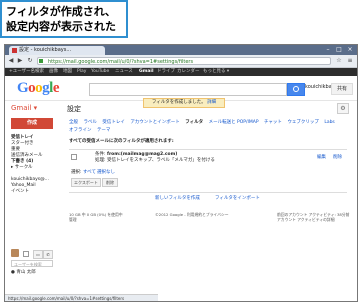 This screenshot has width=360, height=306. Describe the element at coordinates (81, 72) in the screenshot. I see `gbar-item: Play` at that location.